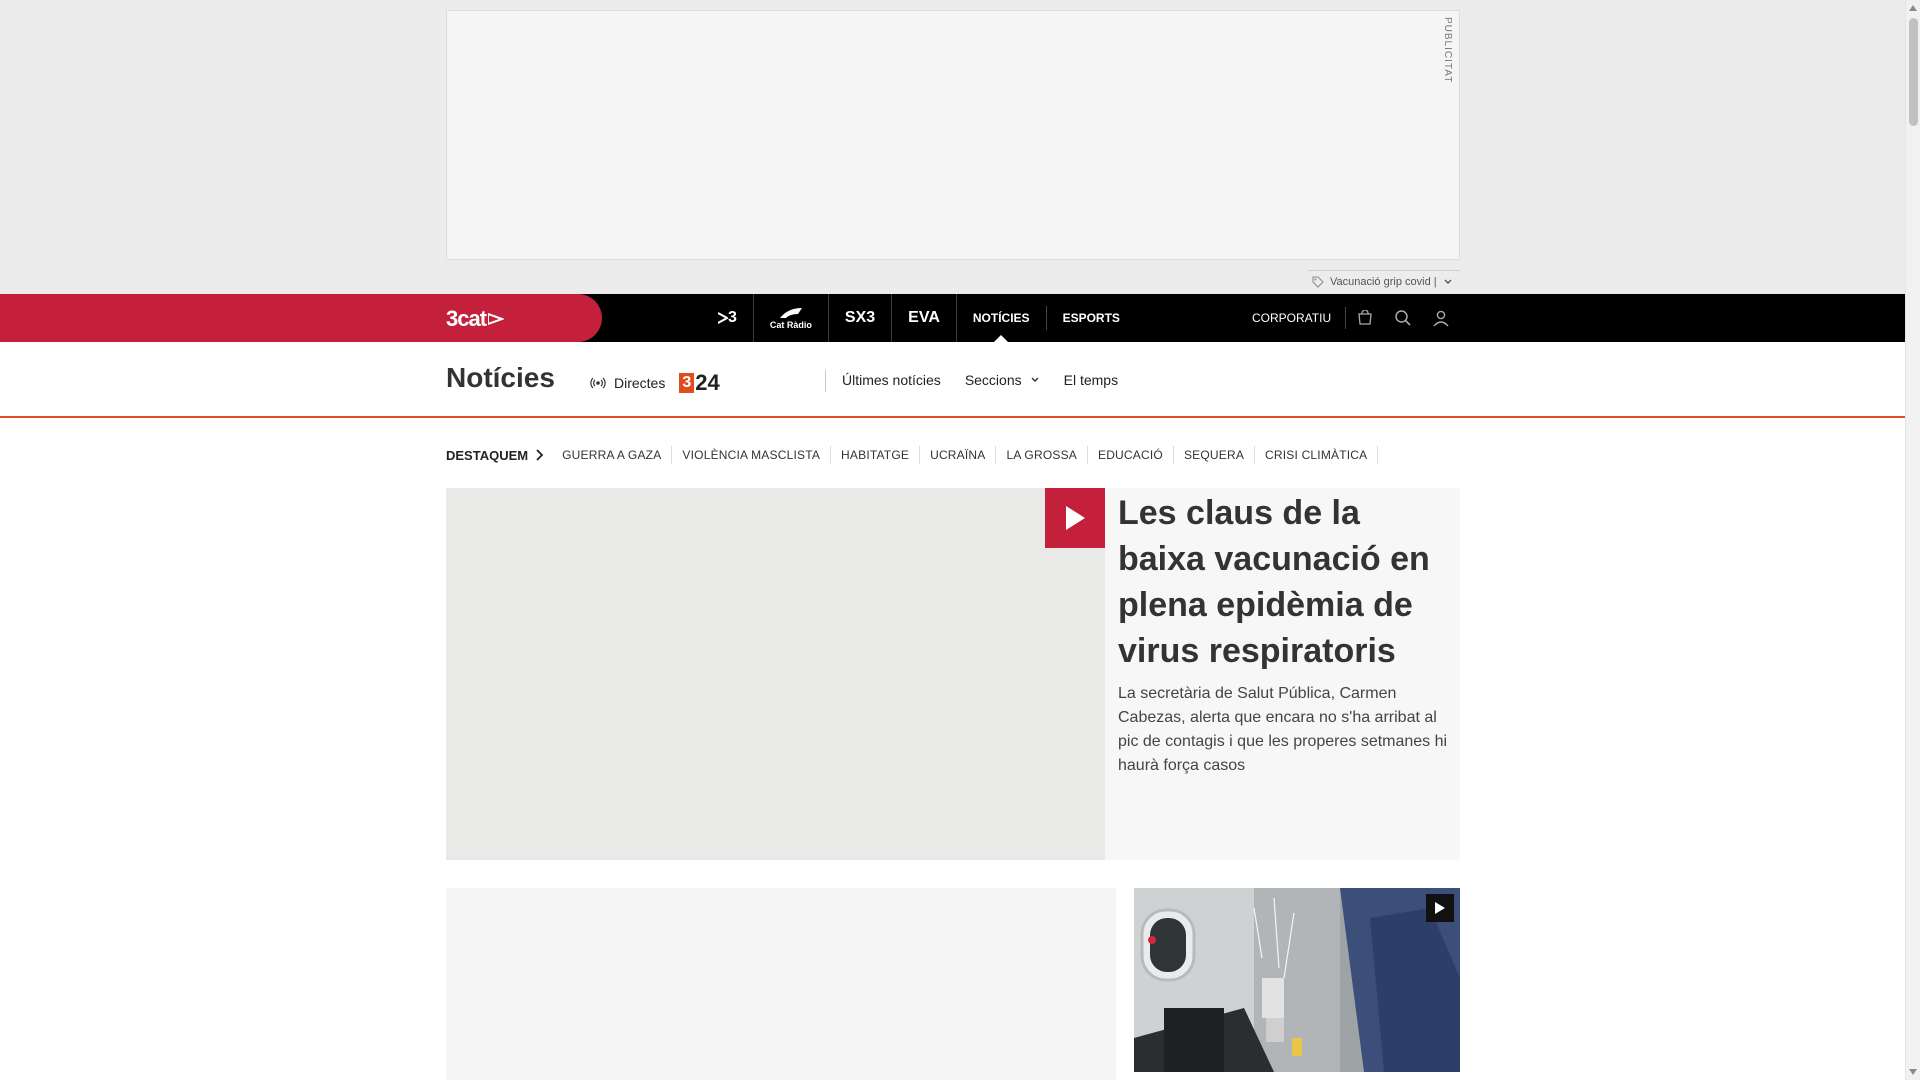 This screenshot has height=1080, width=1920. What do you see at coordinates (1365, 318) in the screenshot?
I see `cart-icon` at bounding box center [1365, 318].